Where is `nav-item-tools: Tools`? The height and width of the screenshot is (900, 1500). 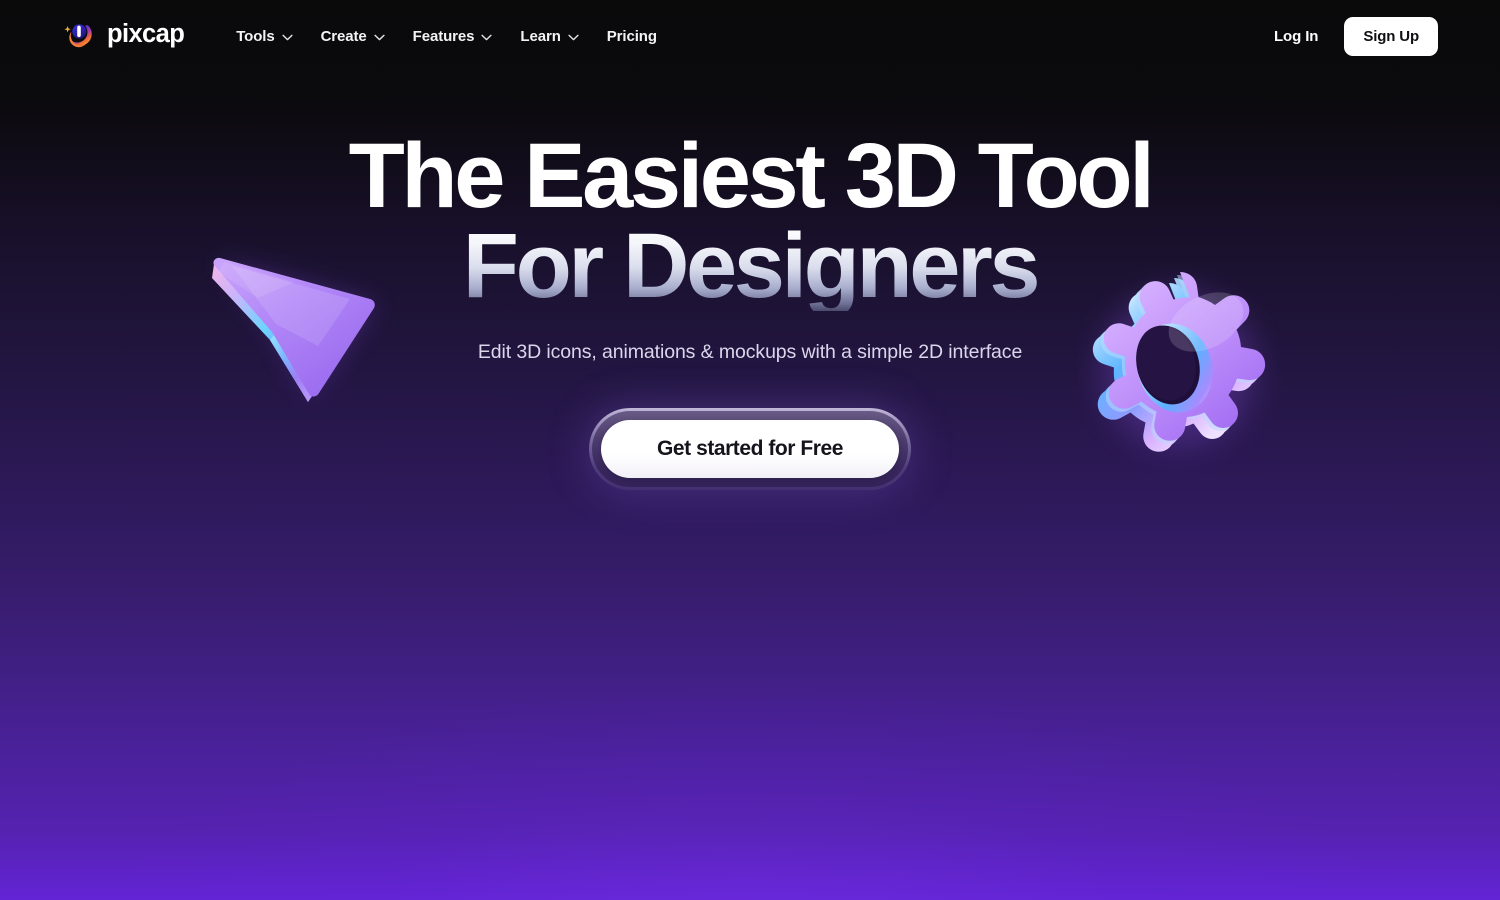 nav-item-tools: Tools is located at coordinates (264, 36).